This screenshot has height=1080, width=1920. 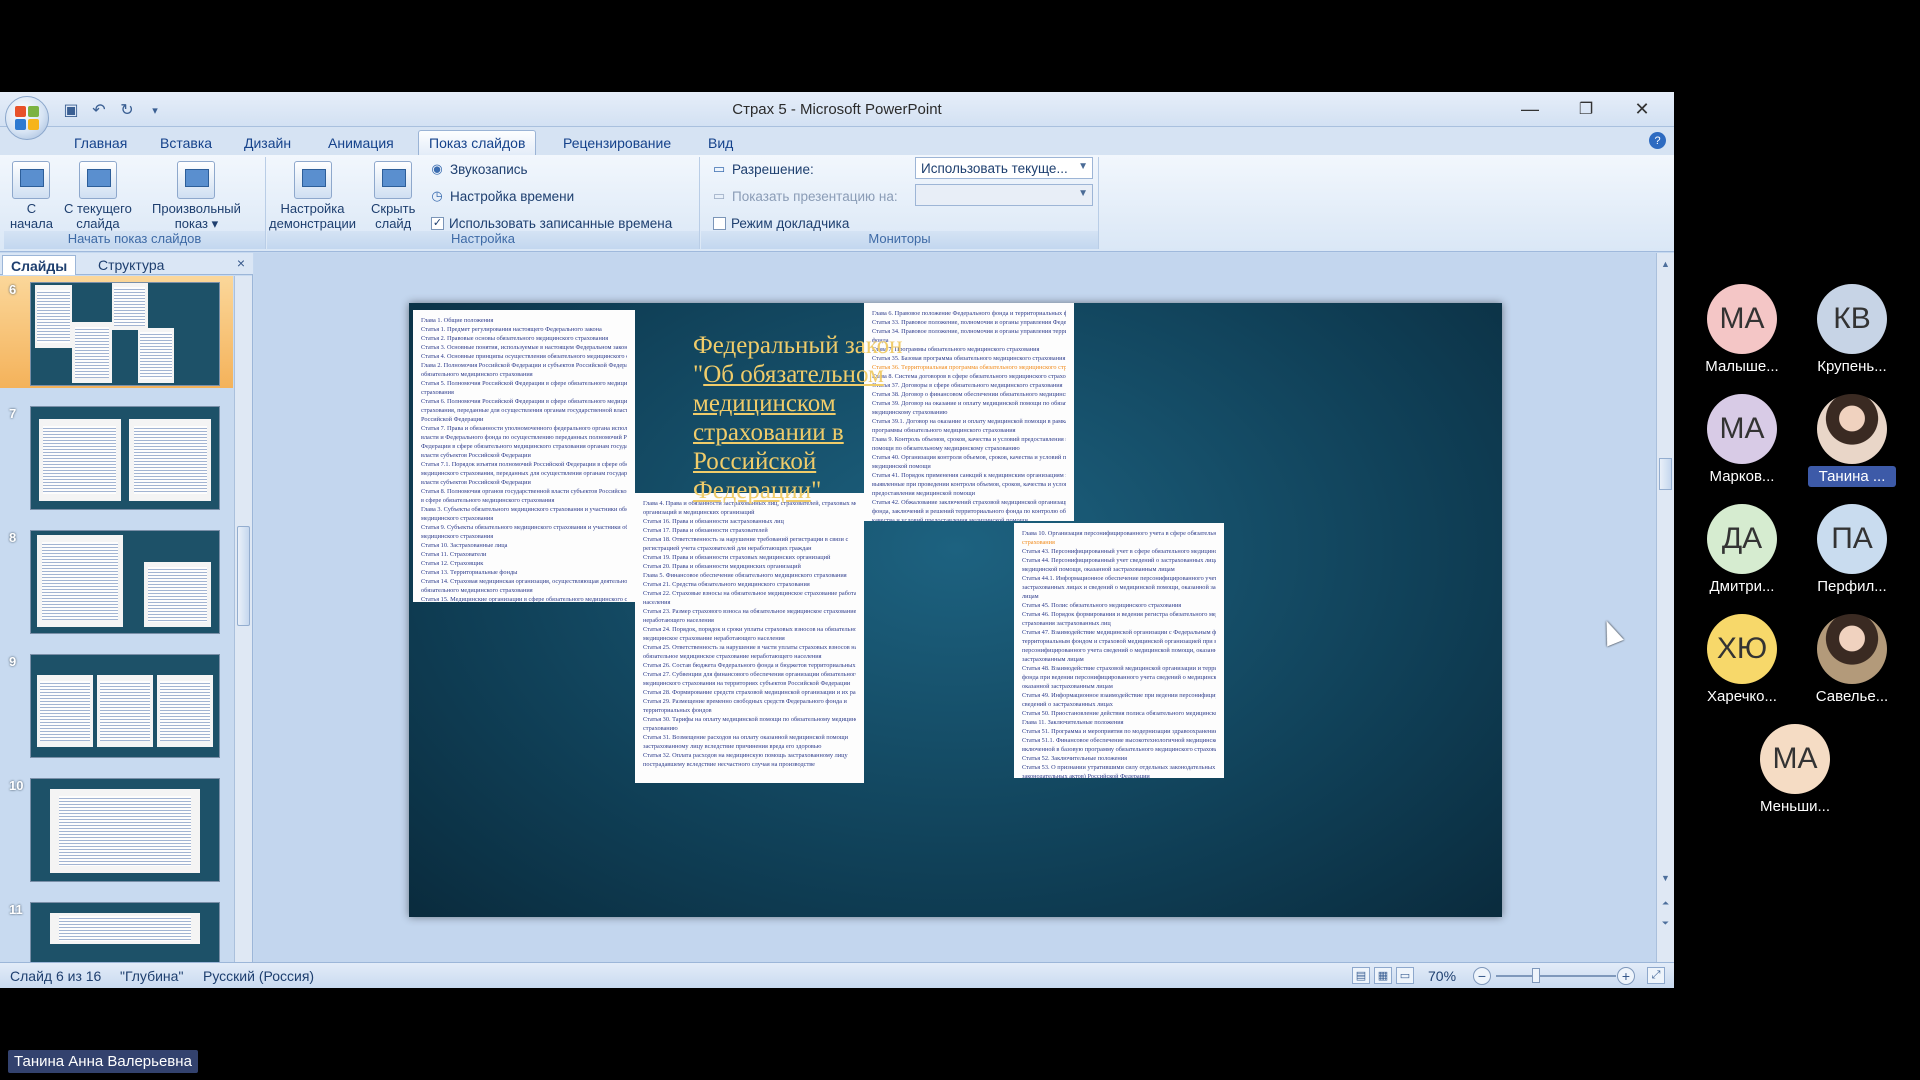 I want to click on slide-thumbnail-8: 8, so click(x=116, y=580).